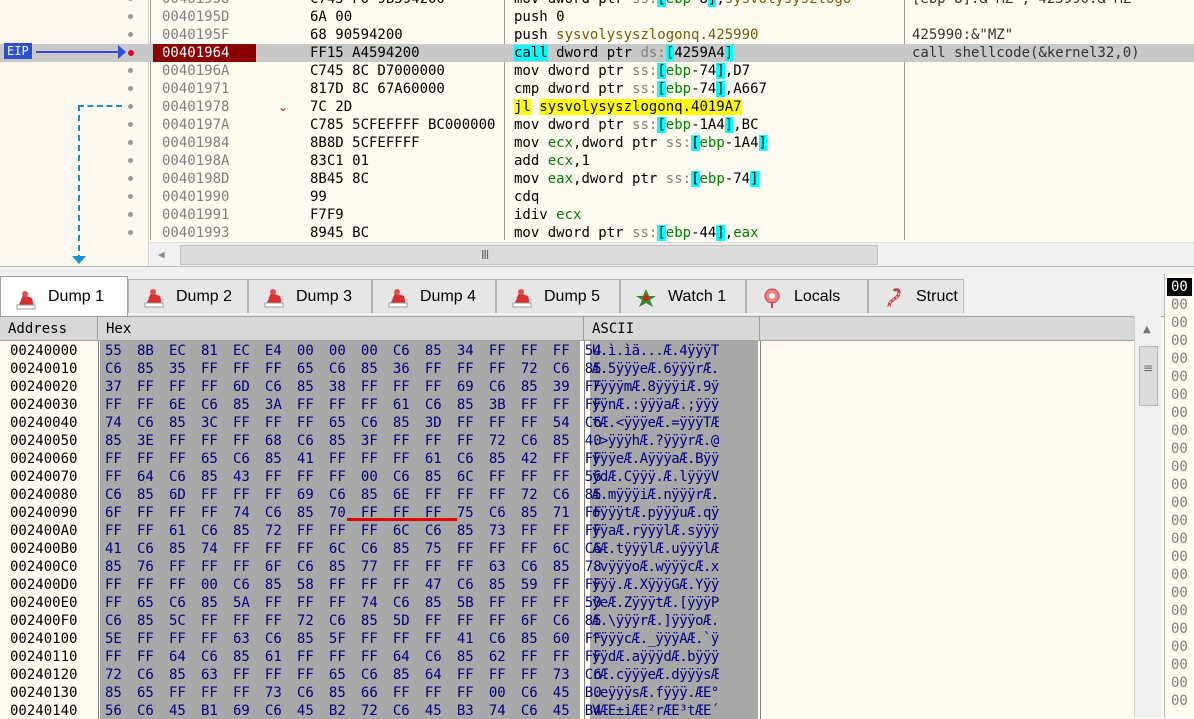  Describe the element at coordinates (597, 161) in the screenshot. I see `disasm-row: 0040198A 83C1 01 add ecx,1` at that location.